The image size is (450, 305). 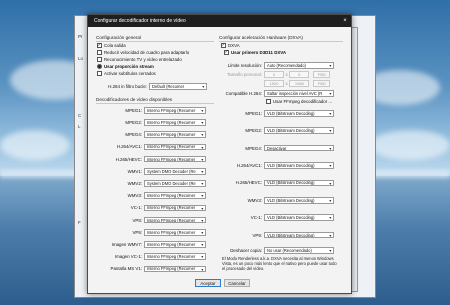 I want to click on decoder-label: WMV2:, so click(x=134, y=183).